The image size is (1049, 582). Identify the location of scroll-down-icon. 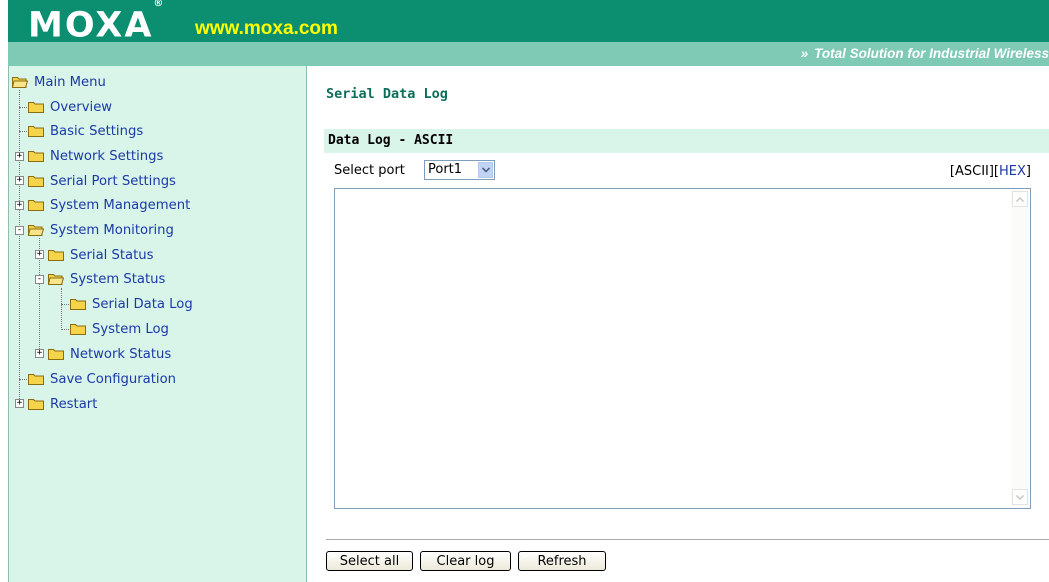
(1020, 497).